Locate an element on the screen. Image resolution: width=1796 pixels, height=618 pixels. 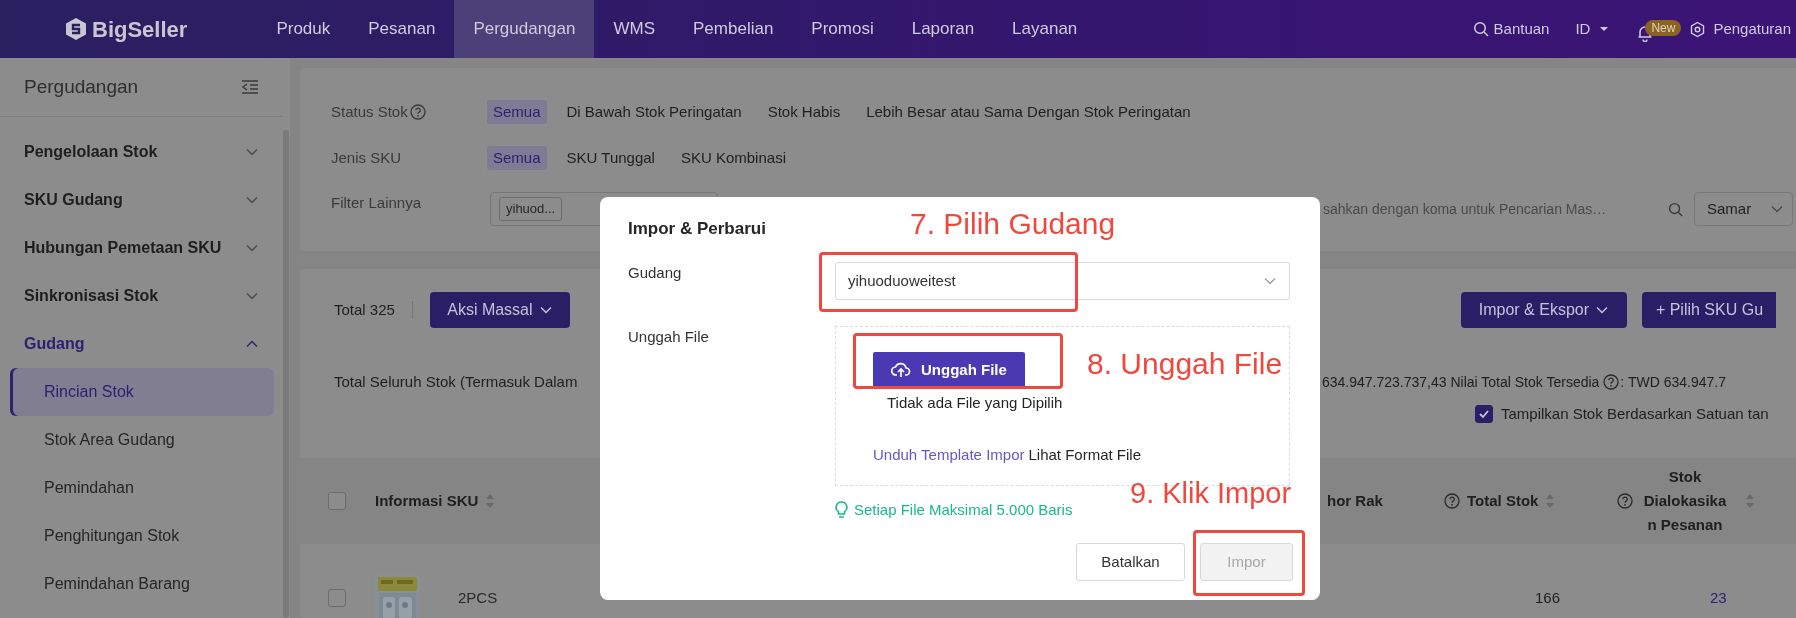
hint-text: Setiap File Maksimal 5.000 Baris is located at coordinates (963, 510).